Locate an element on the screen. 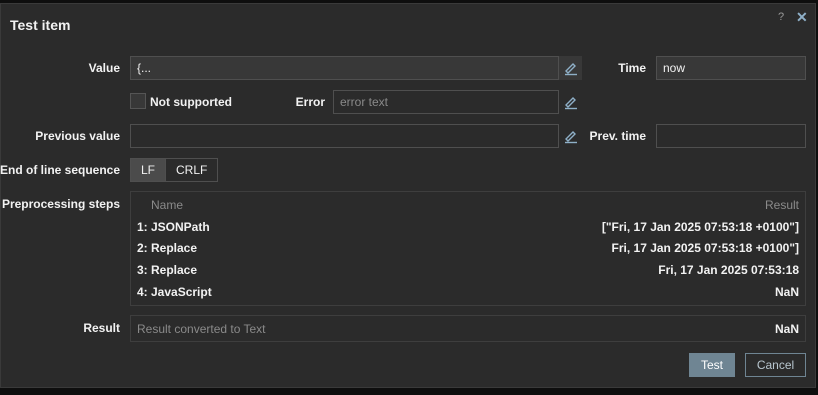 The image size is (818, 395). previous-value-edit-button is located at coordinates (570, 136).